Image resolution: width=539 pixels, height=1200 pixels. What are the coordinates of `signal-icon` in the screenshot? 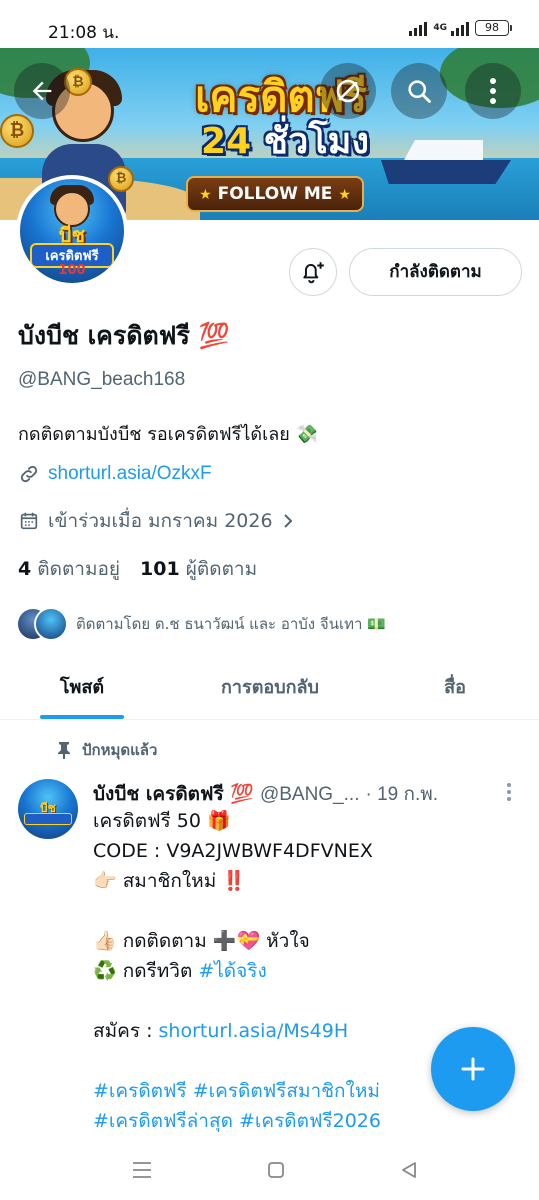 It's located at (418, 28).